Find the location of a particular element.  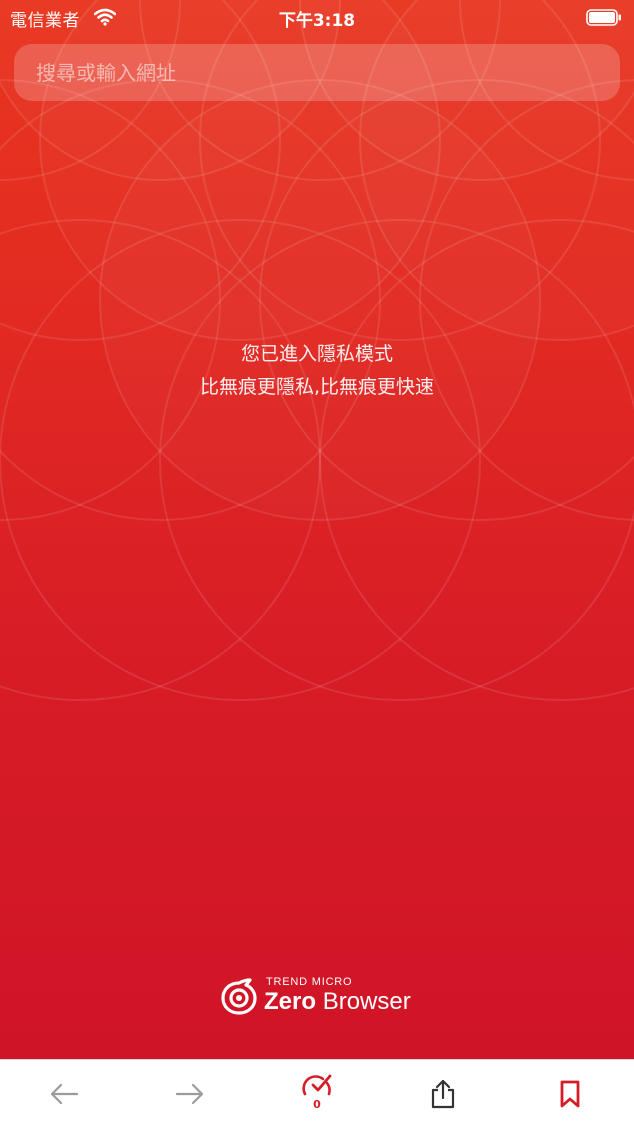

bookmark-icon is located at coordinates (570, 1094).